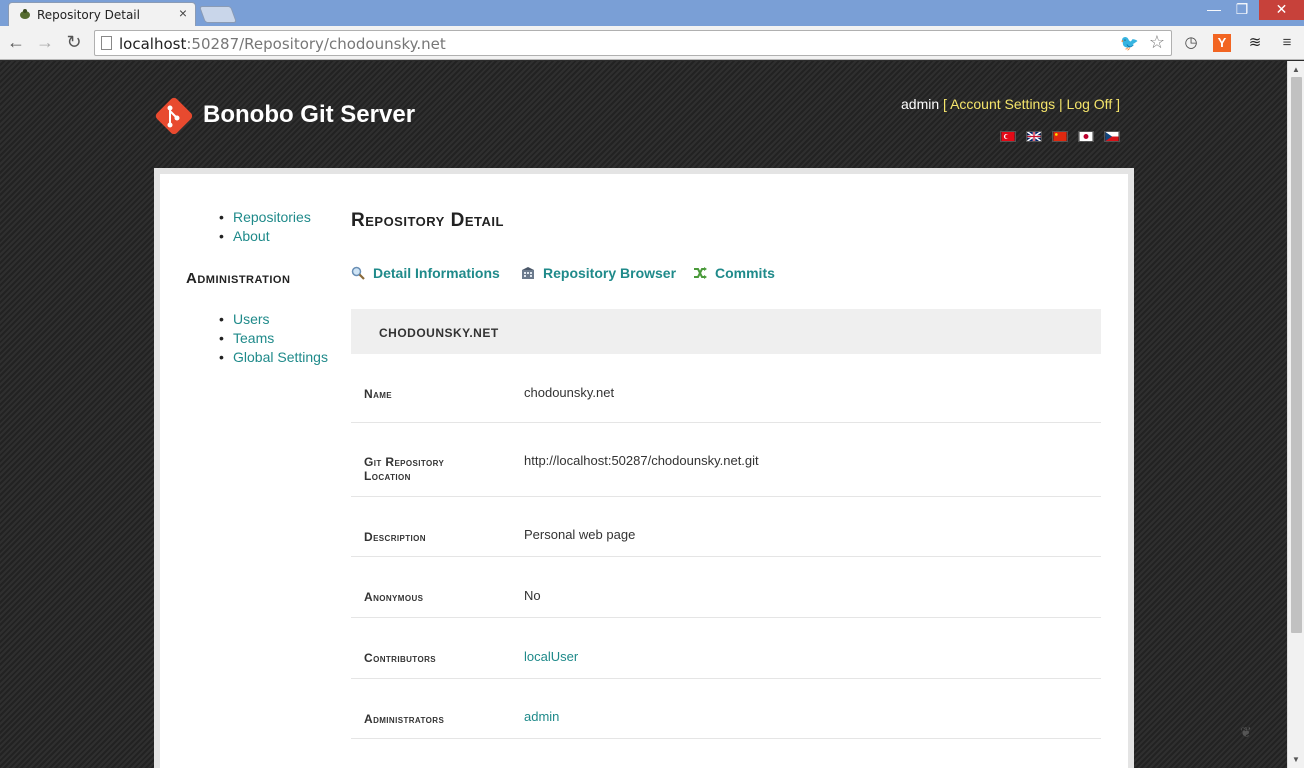 This screenshot has height=768, width=1304. I want to click on page-icon, so click(106, 43).